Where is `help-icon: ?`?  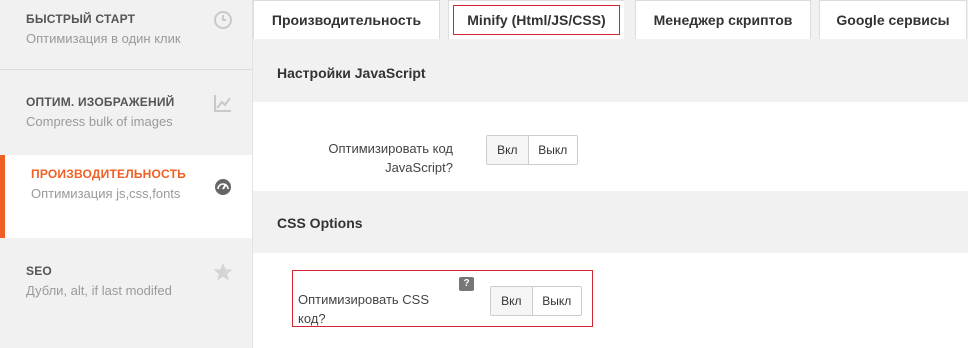 help-icon: ? is located at coordinates (466, 284).